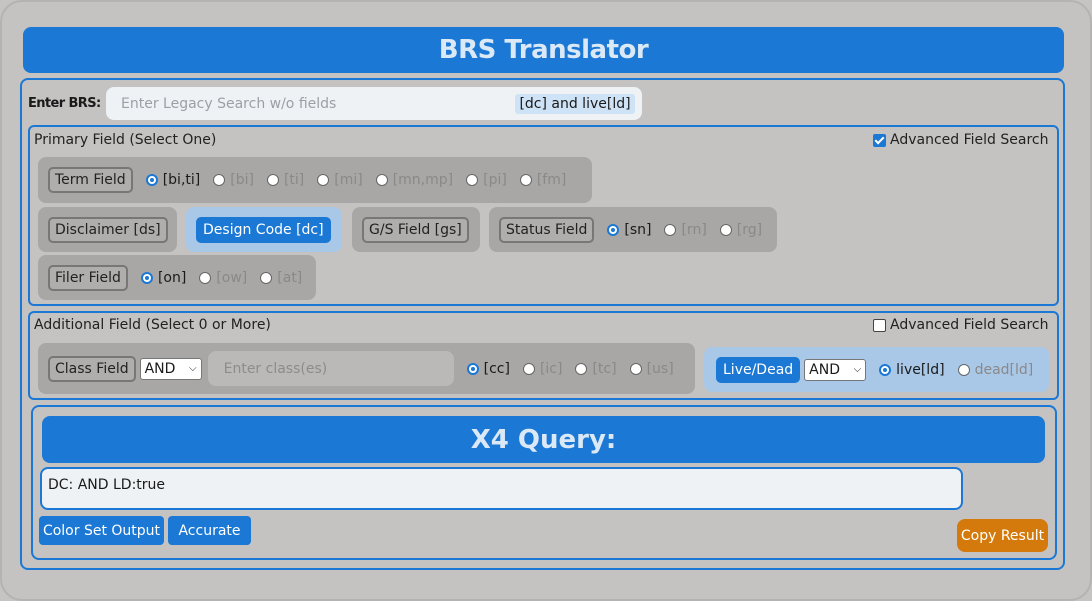 Image resolution: width=1092 pixels, height=601 pixels. I want to click on class-field-button: Class Field, so click(92, 368).